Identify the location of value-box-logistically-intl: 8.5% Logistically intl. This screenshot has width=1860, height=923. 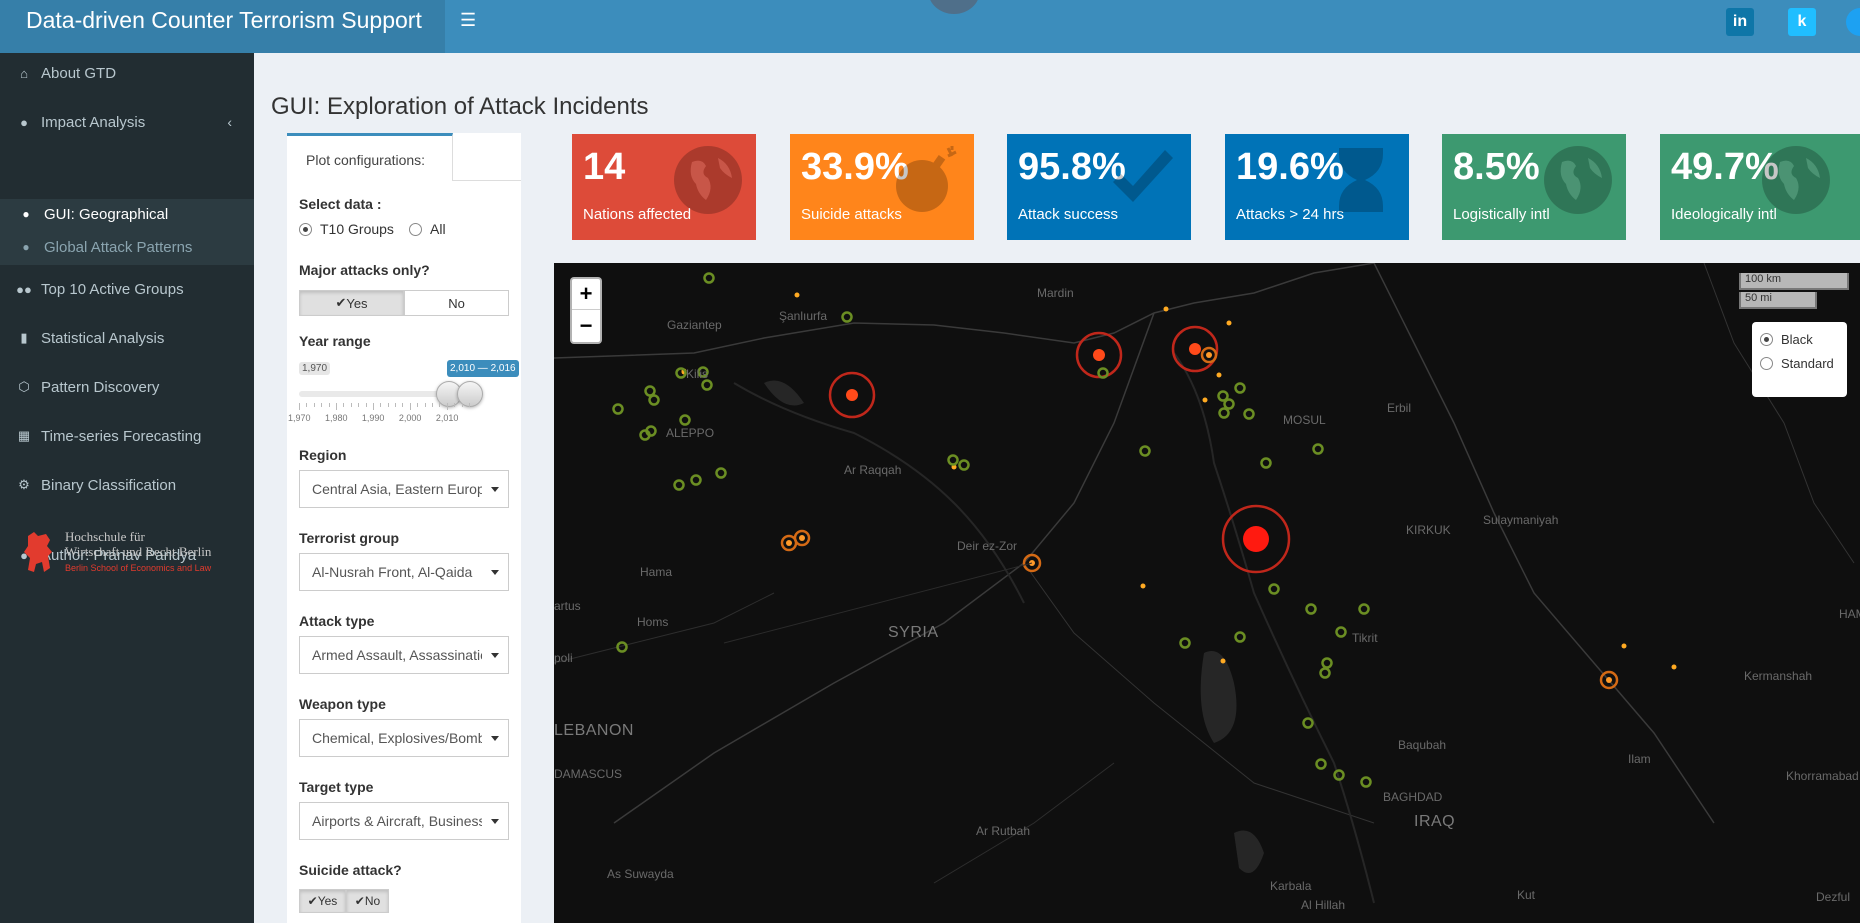
(1534, 187).